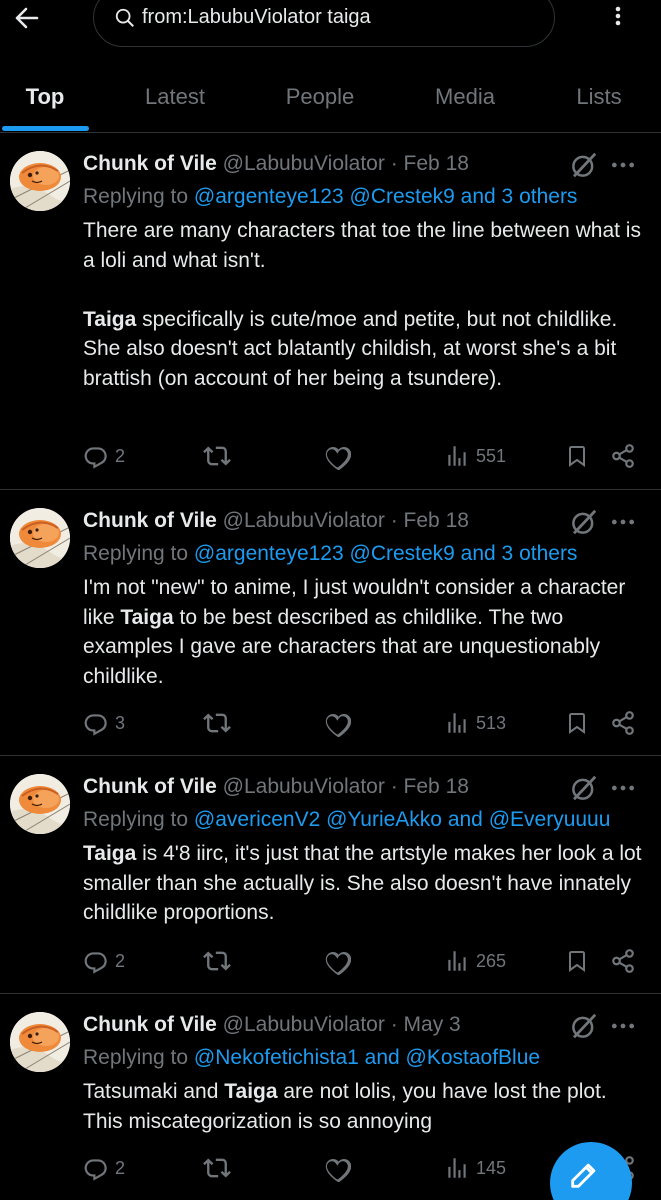 This screenshot has width=661, height=1200. I want to click on search-bar: from:LabubuViolator taiga, so click(324, 23).